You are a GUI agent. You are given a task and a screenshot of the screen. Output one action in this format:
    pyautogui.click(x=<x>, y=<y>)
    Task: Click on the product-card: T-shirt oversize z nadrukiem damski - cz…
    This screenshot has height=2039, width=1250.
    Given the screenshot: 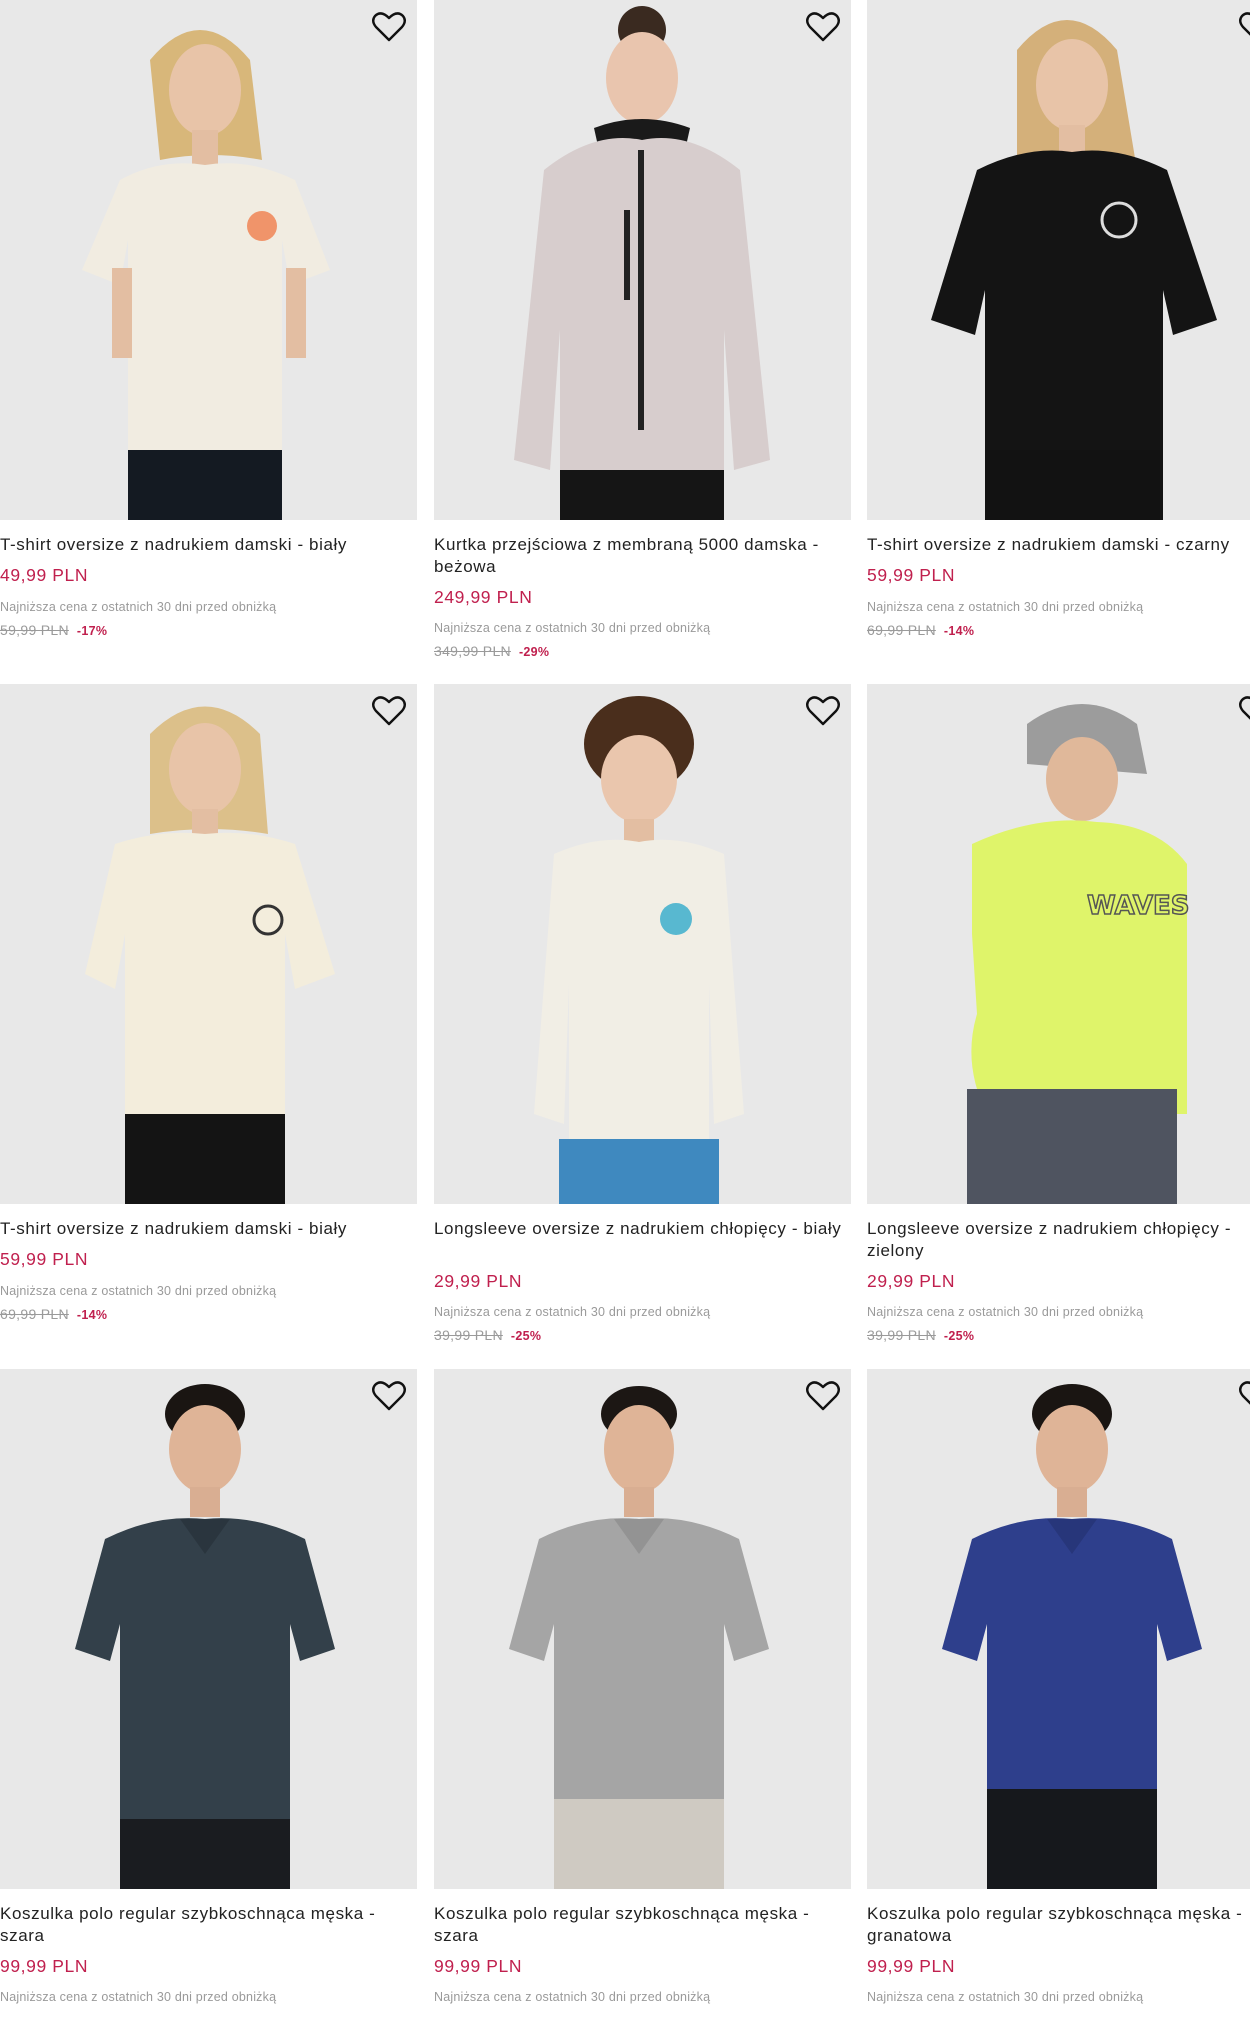 What is the action you would take?
    pyautogui.click(x=1058, y=335)
    